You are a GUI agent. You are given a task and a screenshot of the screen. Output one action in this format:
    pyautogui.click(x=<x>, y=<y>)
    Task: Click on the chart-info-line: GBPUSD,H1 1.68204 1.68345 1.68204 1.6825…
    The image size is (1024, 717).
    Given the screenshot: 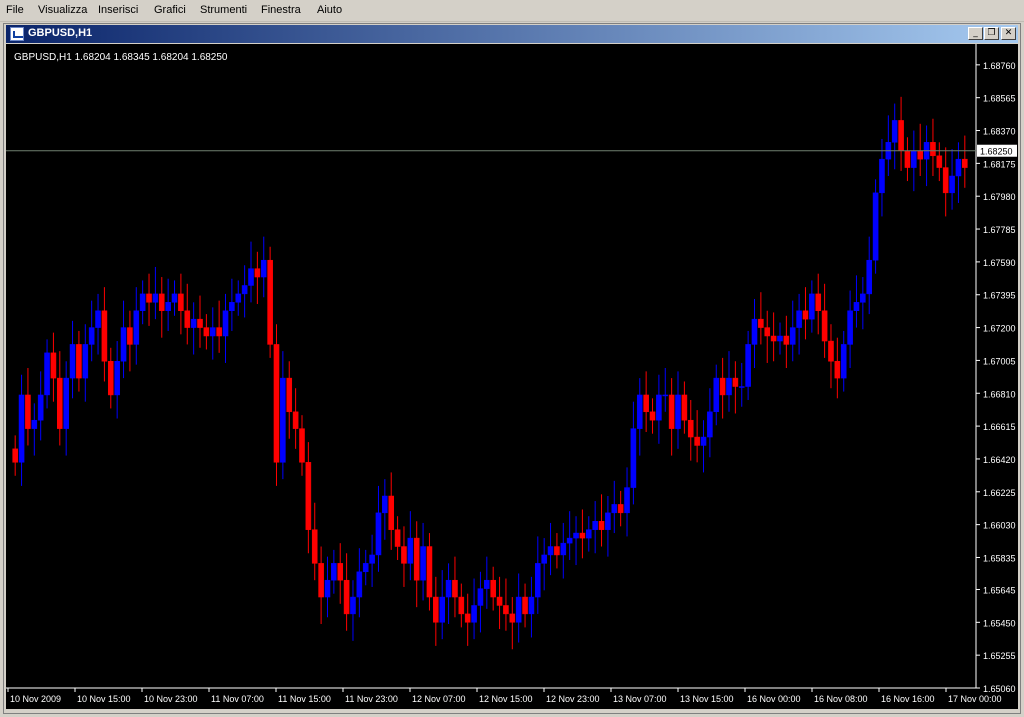 What is the action you would take?
    pyautogui.click(x=121, y=57)
    